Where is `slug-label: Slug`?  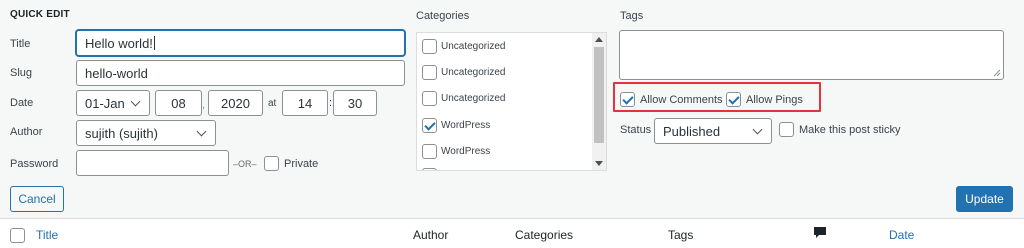
slug-label: Slug is located at coordinates (21, 73).